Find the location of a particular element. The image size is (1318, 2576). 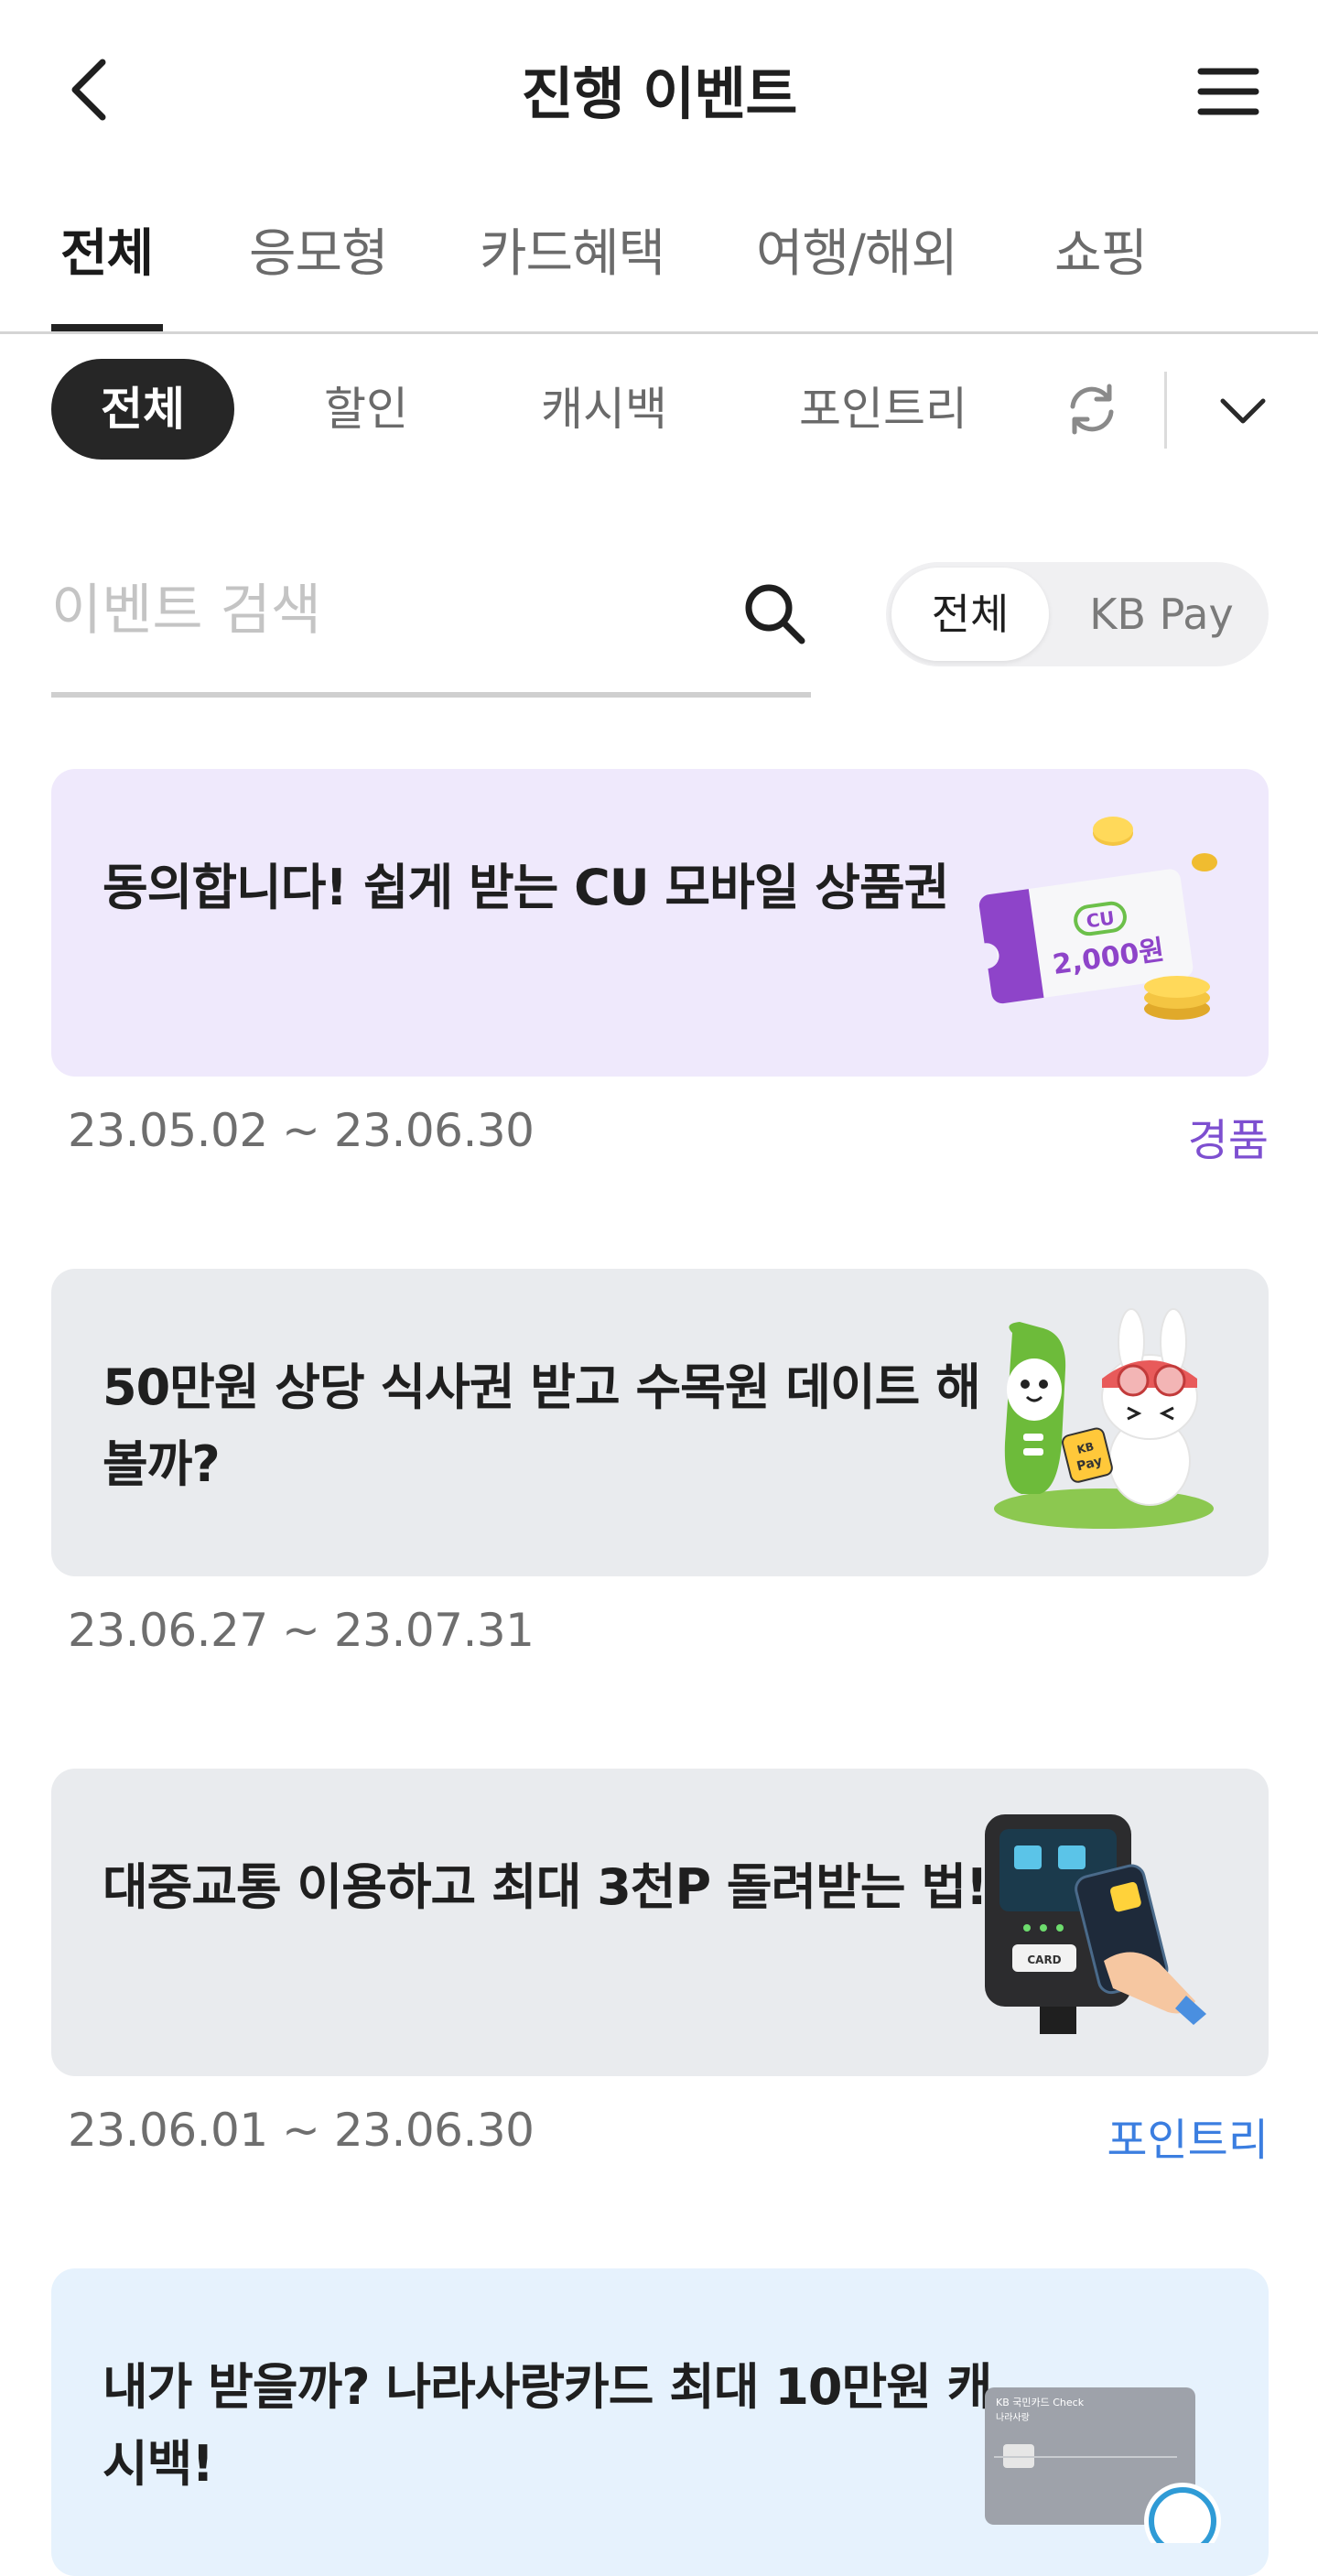

filter-chip-cashback: 캐시백 is located at coordinates (604, 410).